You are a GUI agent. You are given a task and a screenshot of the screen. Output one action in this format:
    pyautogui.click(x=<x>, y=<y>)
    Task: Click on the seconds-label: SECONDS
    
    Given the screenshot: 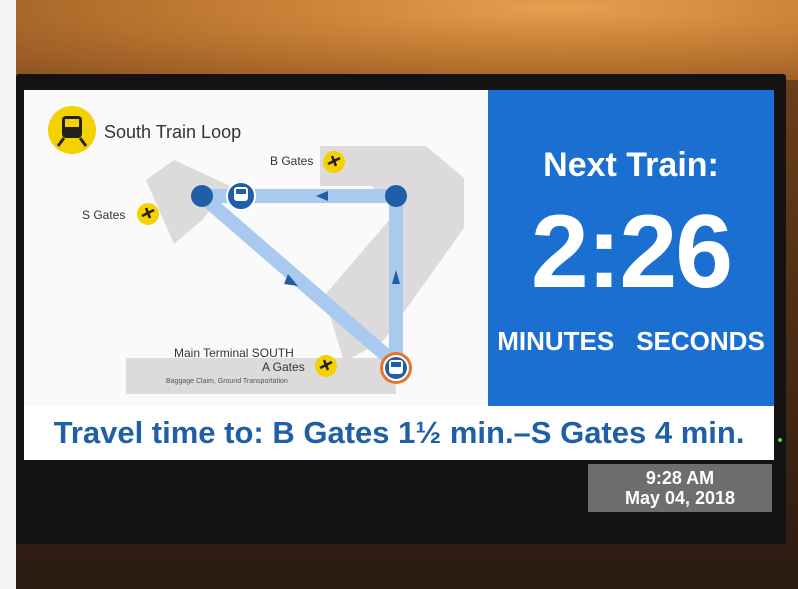 What is the action you would take?
    pyautogui.click(x=700, y=341)
    